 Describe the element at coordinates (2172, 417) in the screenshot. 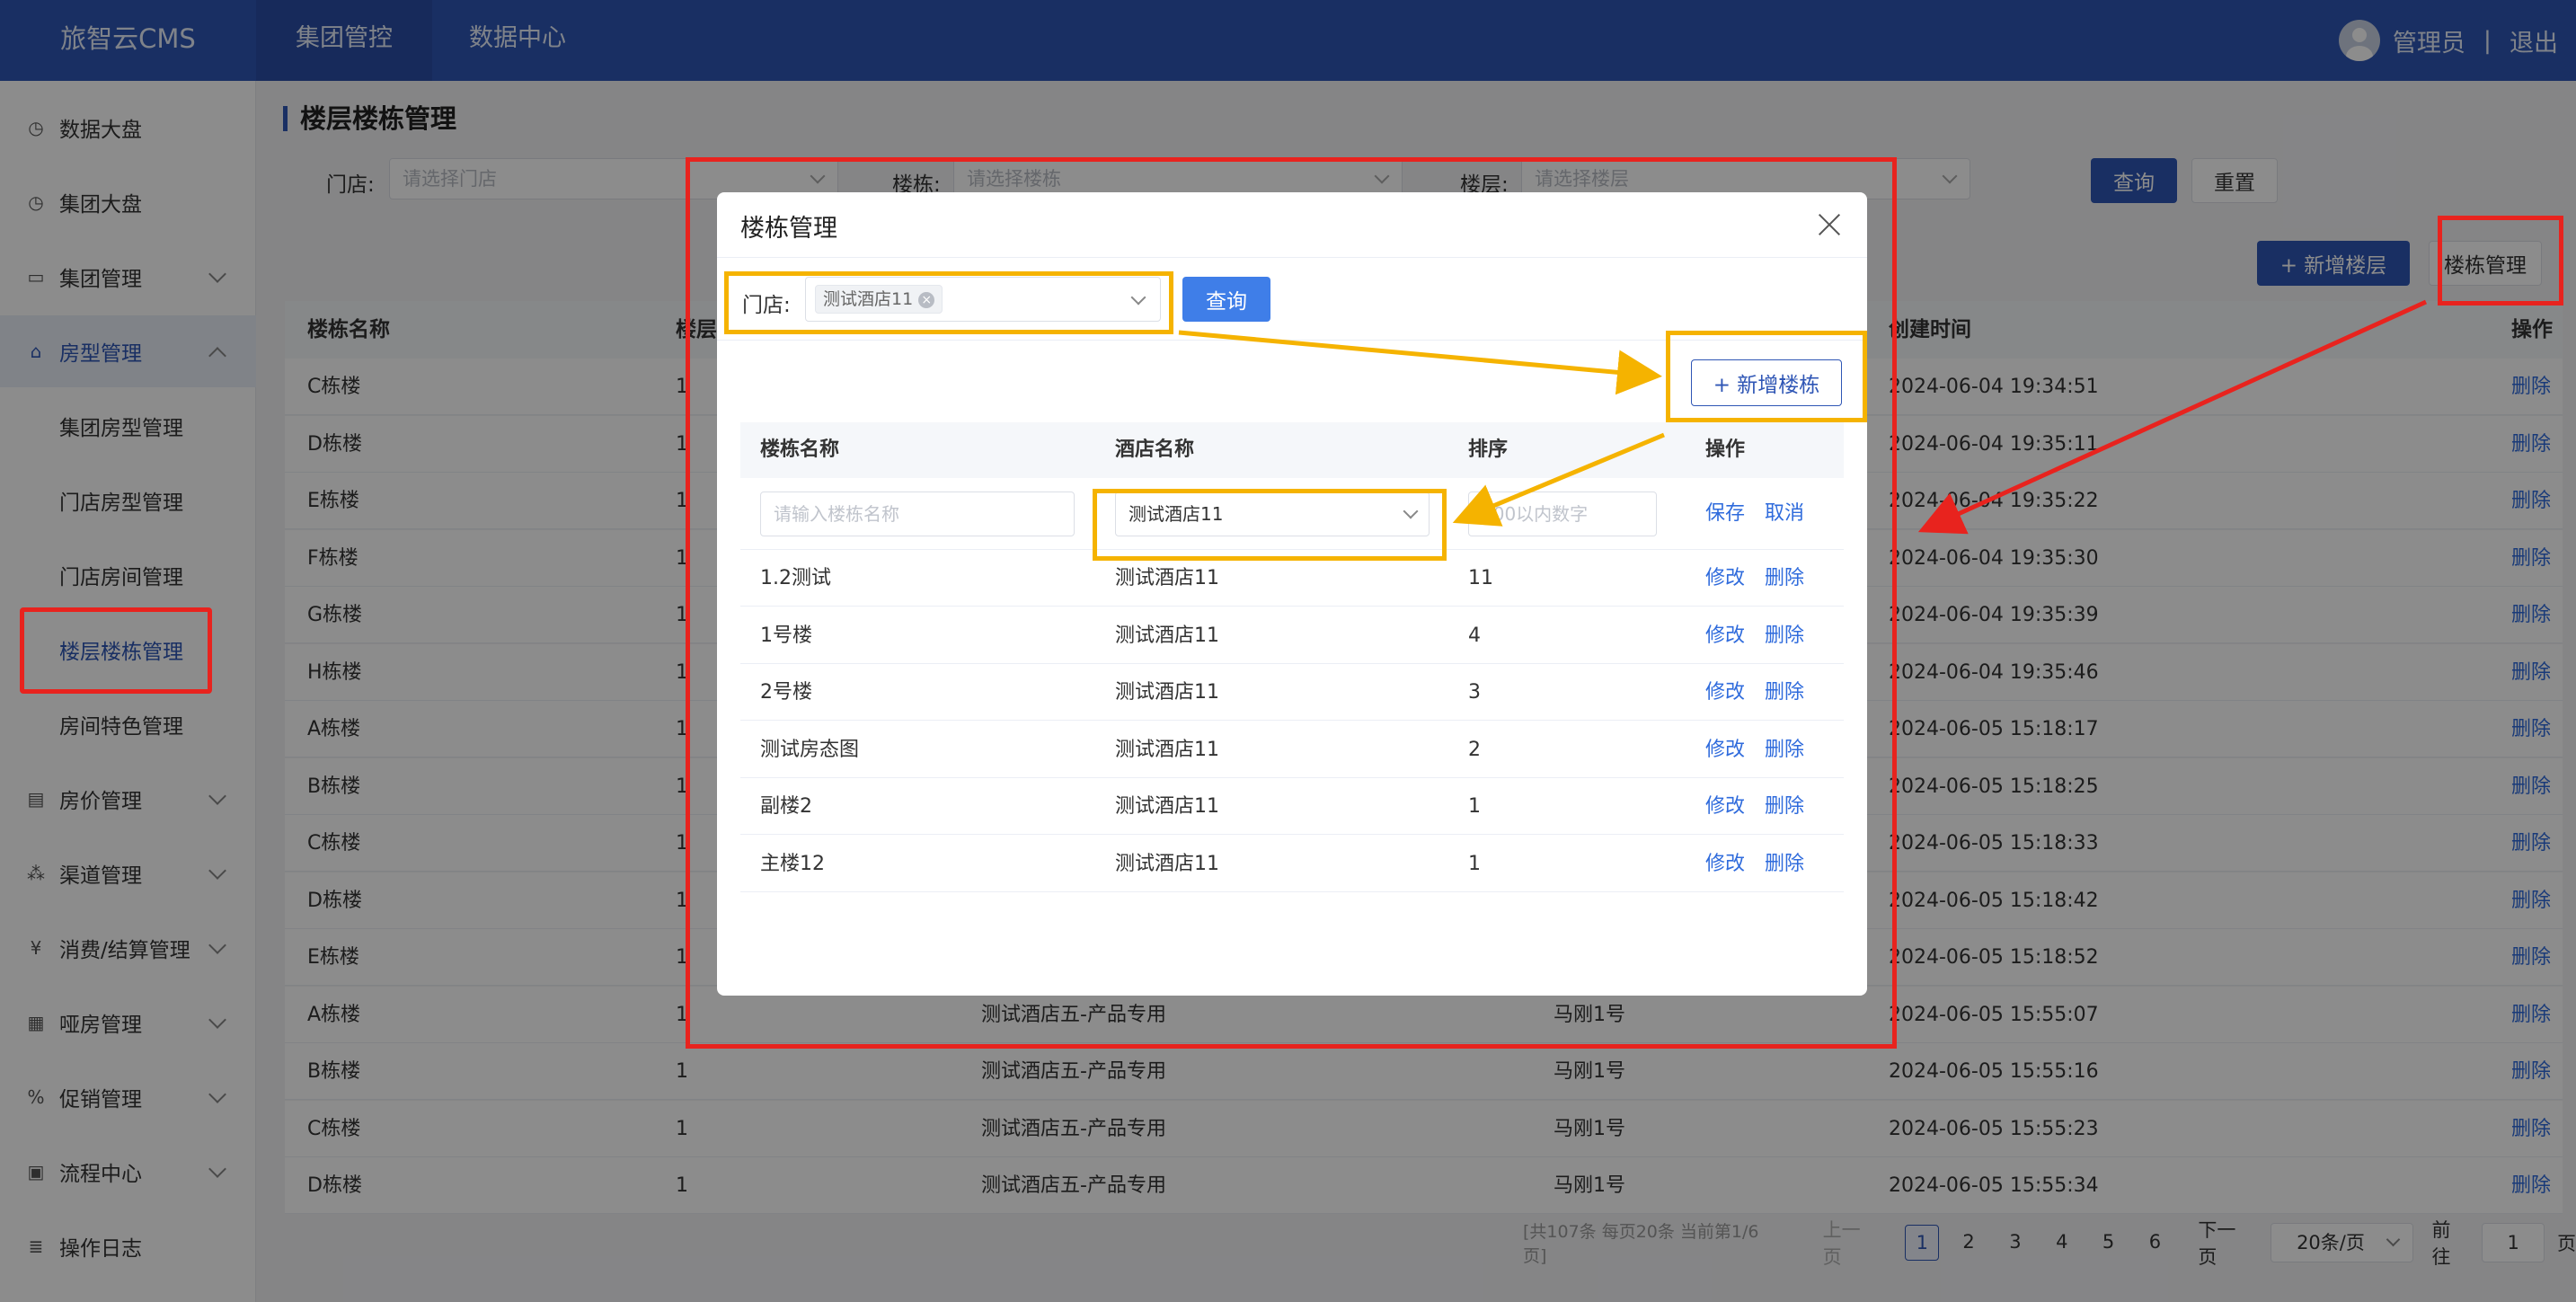

I see `arrow-btn-to-modal` at that location.